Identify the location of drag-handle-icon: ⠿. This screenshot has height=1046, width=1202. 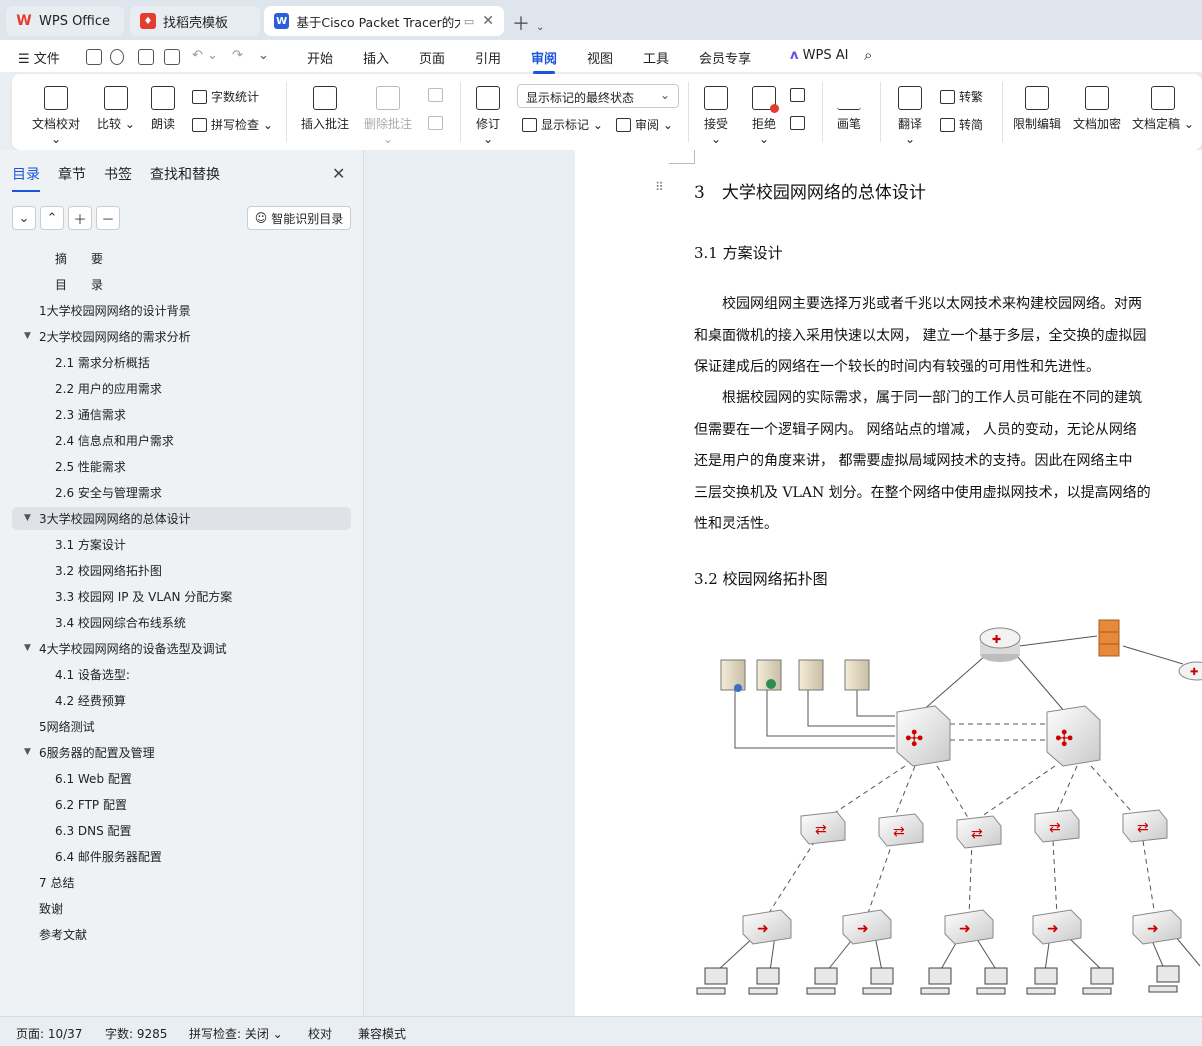
(659, 187).